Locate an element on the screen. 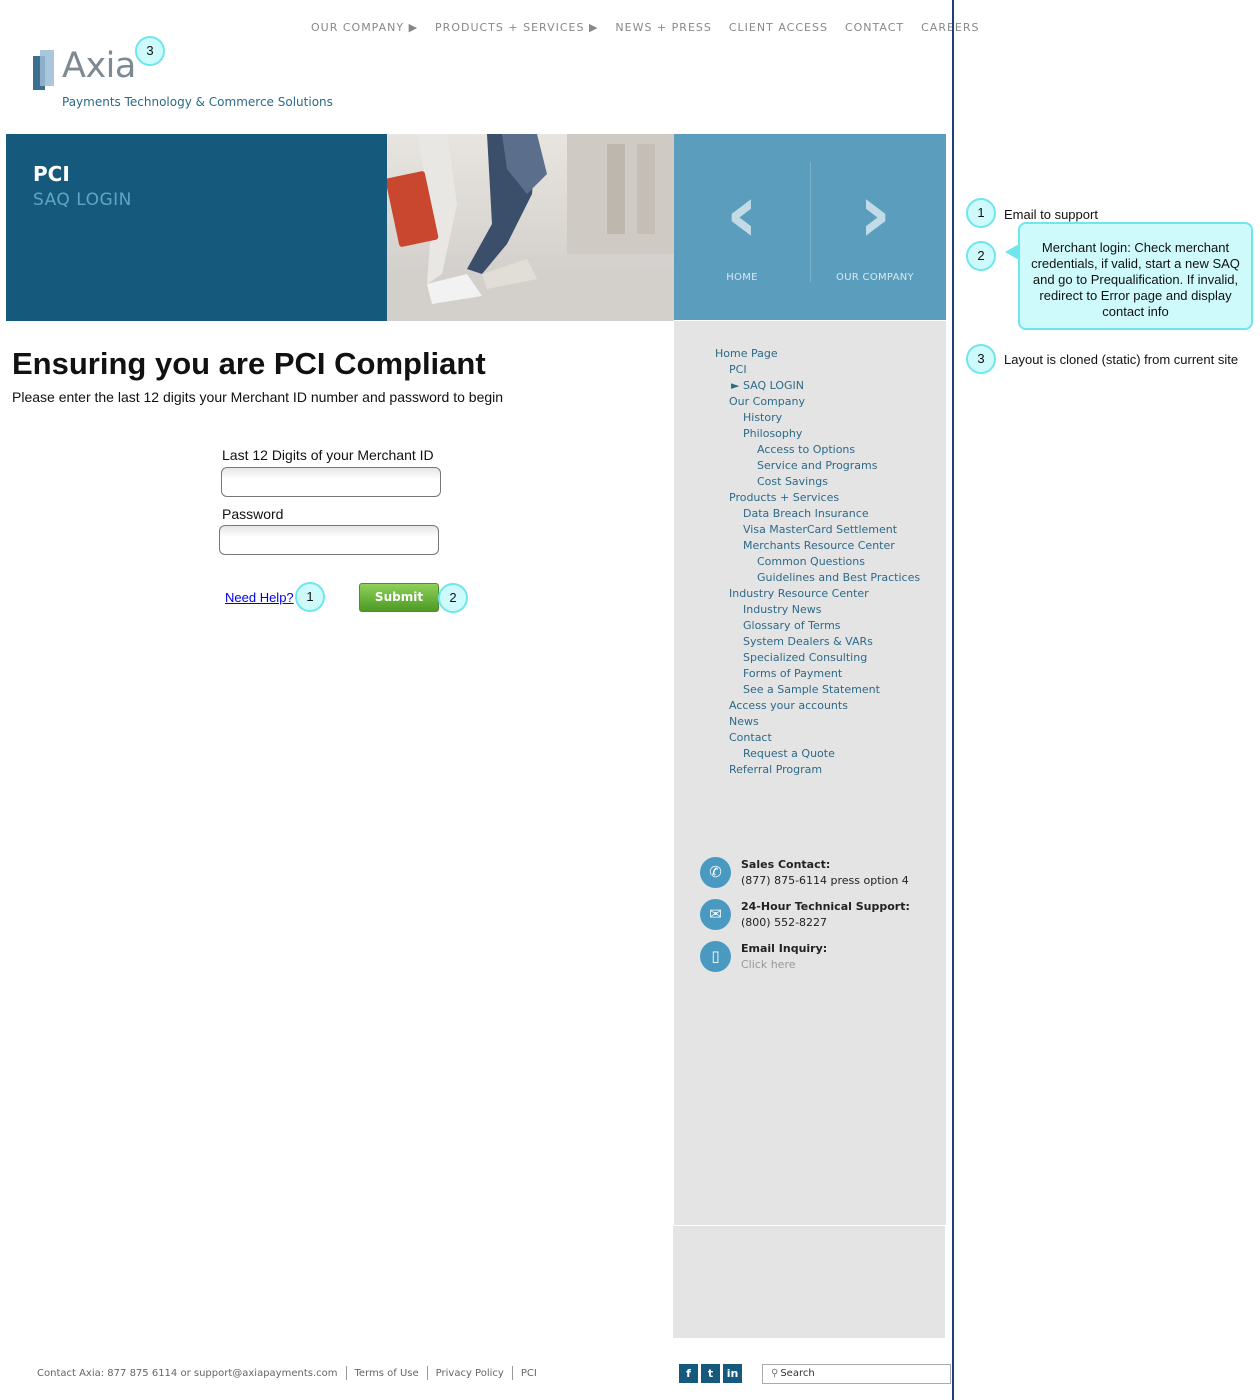 The image size is (1260, 1400). nav-client-access: CLIENT ACCESS is located at coordinates (778, 27).